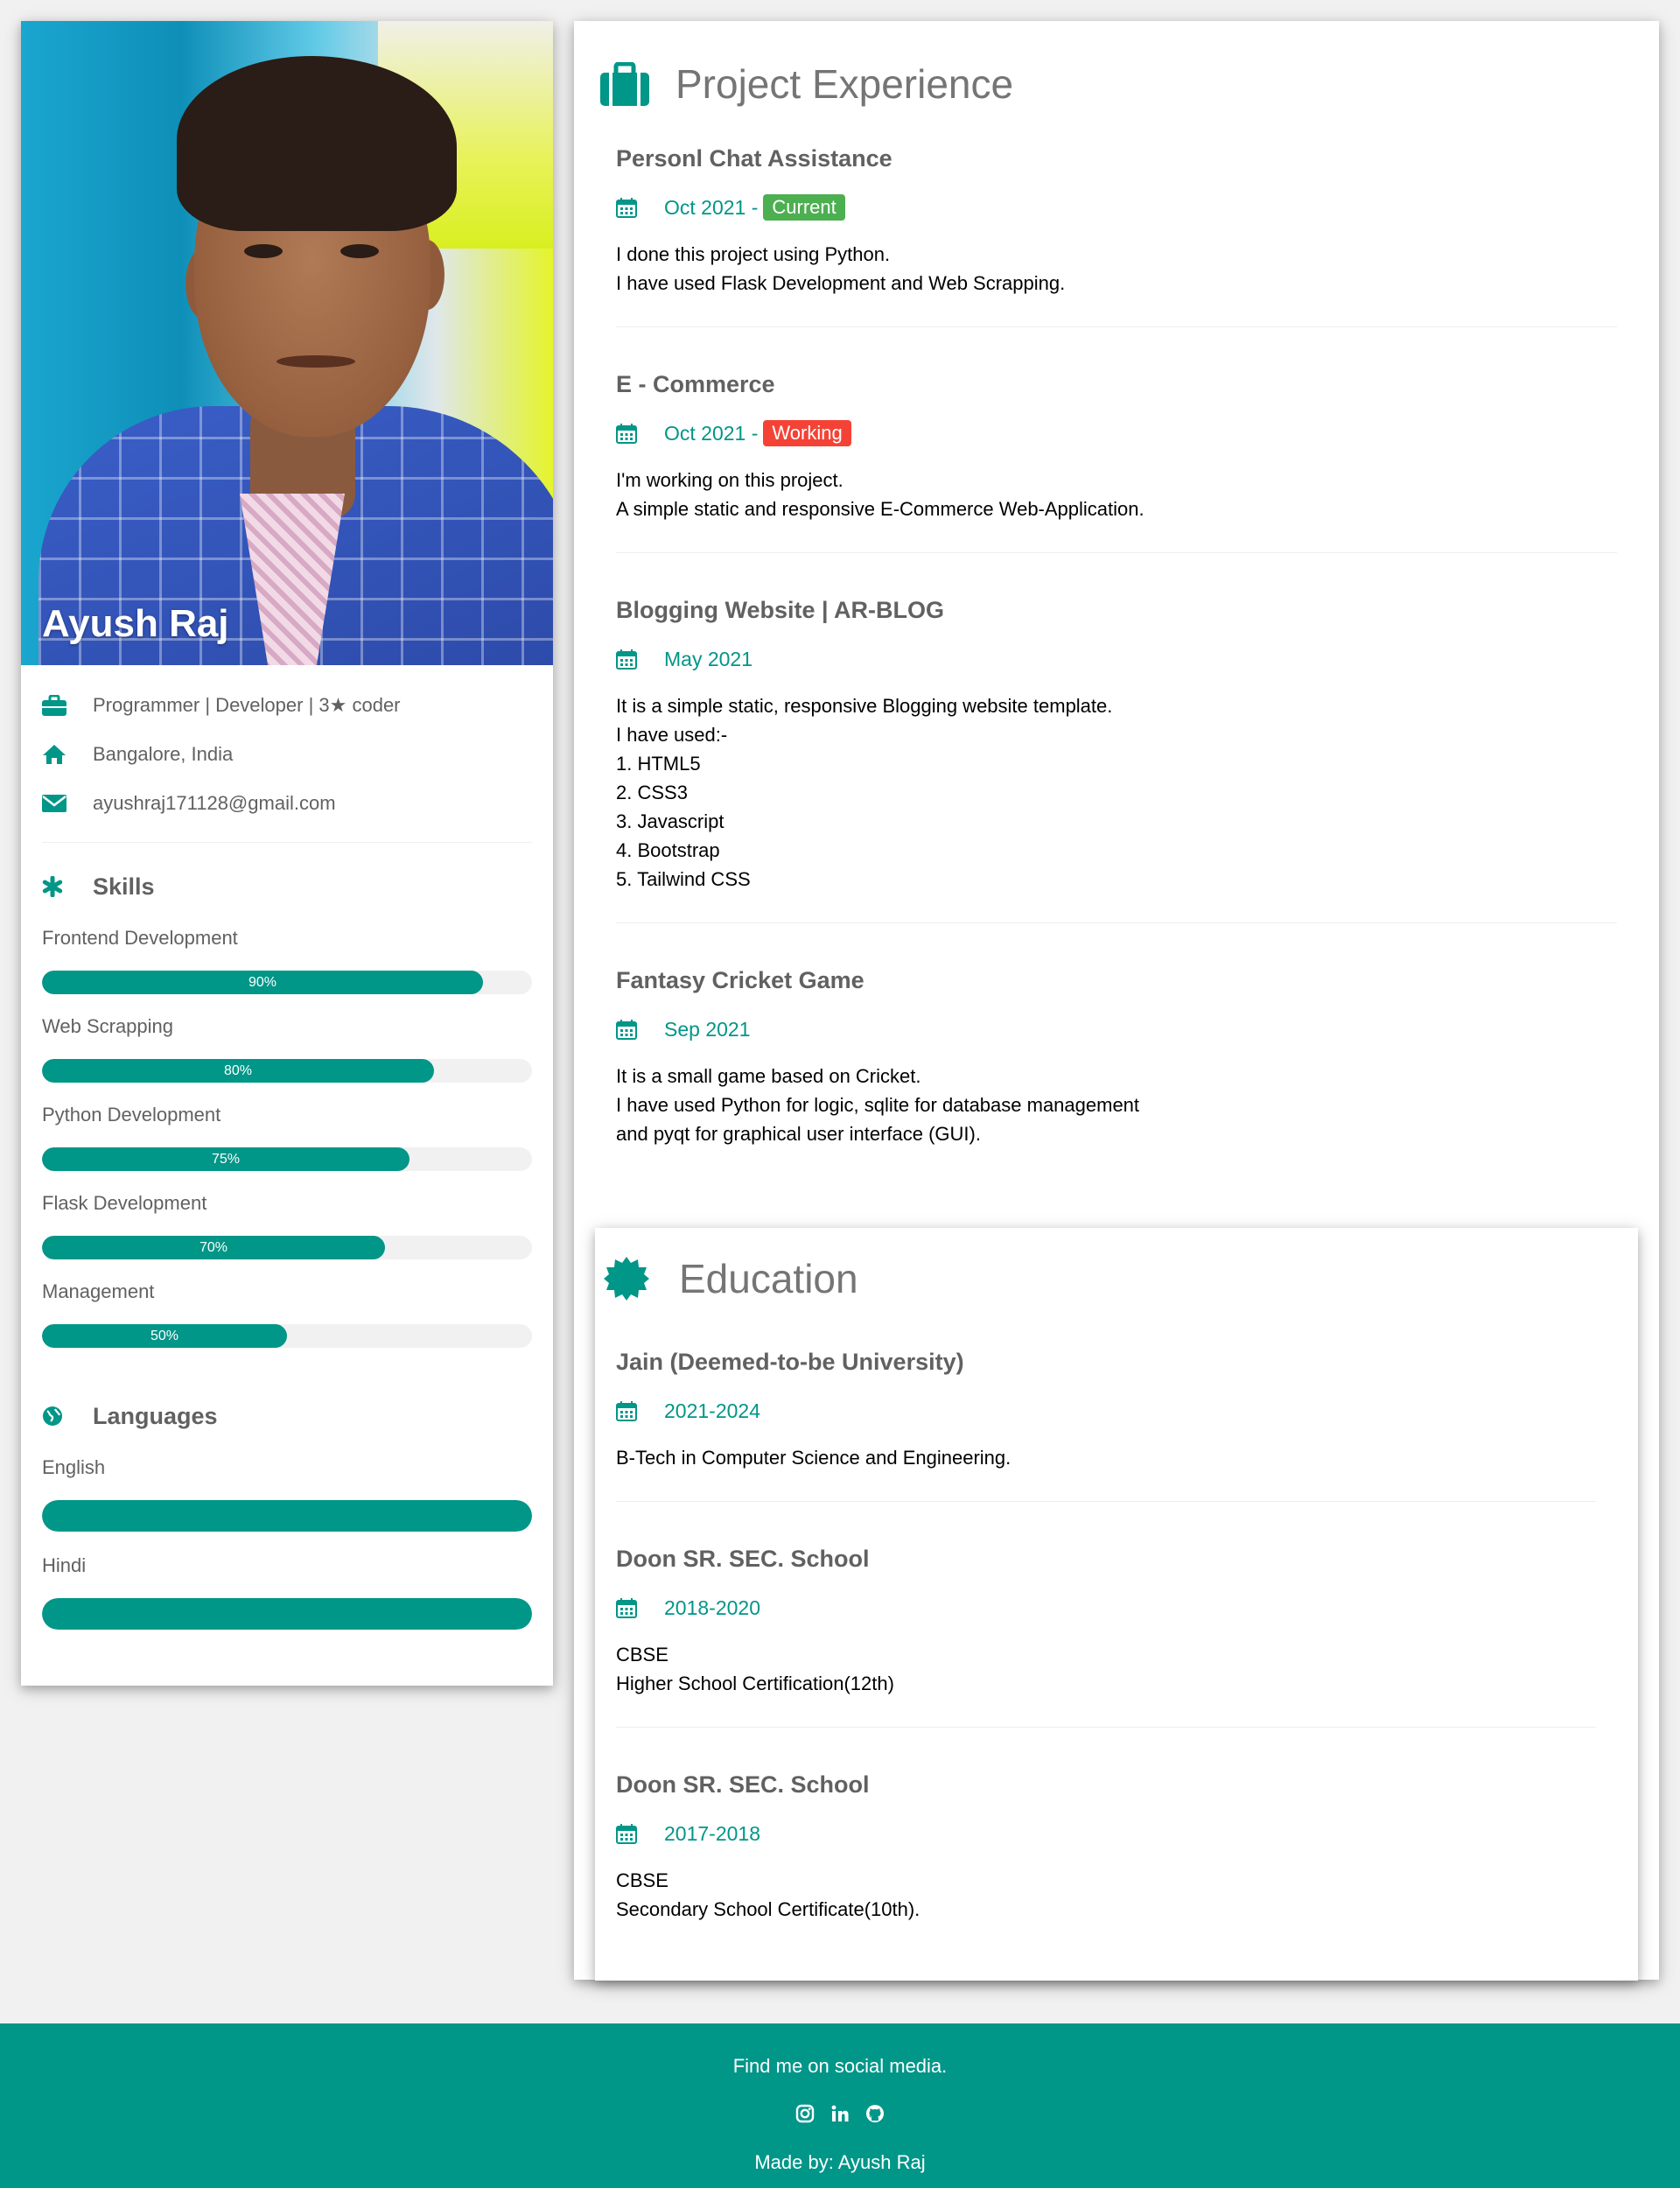 The image size is (1680, 2188). I want to click on language-item: Hindi, so click(287, 1586).